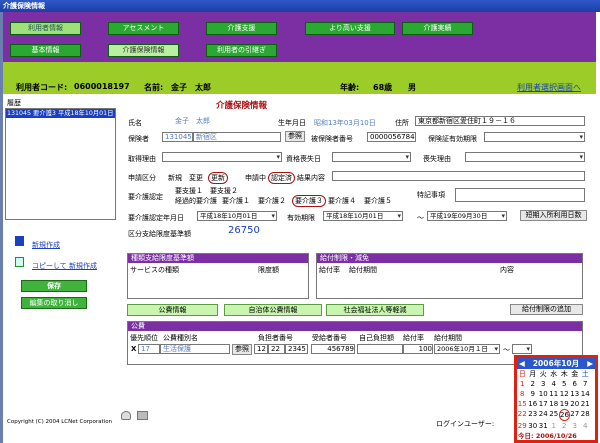 The image size is (600, 443). What do you see at coordinates (553, 215) in the screenshot?
I see `short-stay-button: 短期入所利用日数` at bounding box center [553, 215].